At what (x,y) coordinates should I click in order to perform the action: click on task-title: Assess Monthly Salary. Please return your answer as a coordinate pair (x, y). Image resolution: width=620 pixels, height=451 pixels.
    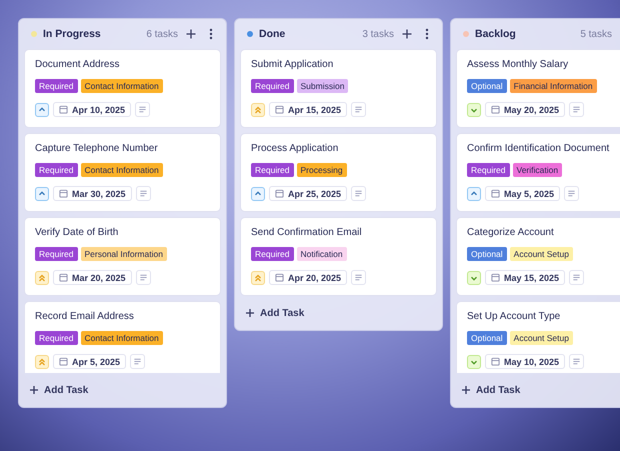
    Looking at the image, I should click on (518, 64).